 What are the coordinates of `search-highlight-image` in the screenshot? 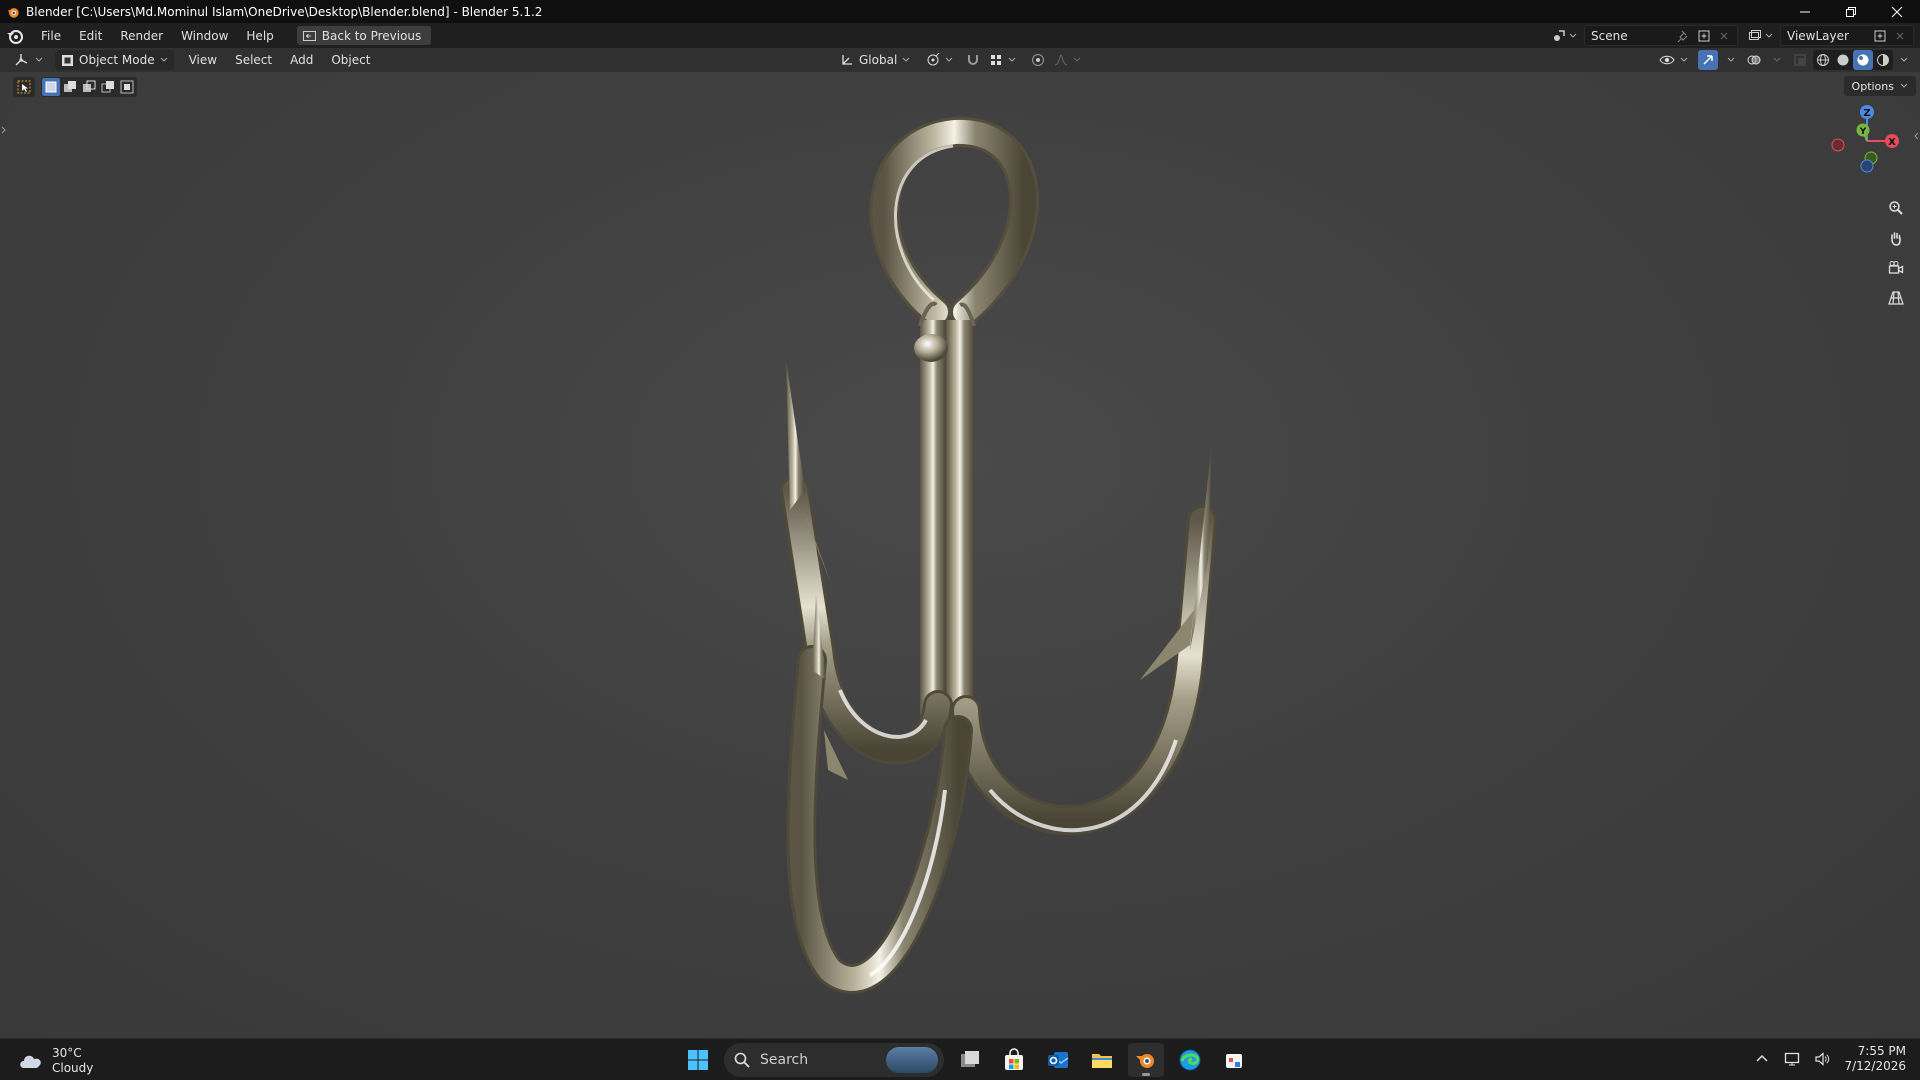 It's located at (912, 1060).